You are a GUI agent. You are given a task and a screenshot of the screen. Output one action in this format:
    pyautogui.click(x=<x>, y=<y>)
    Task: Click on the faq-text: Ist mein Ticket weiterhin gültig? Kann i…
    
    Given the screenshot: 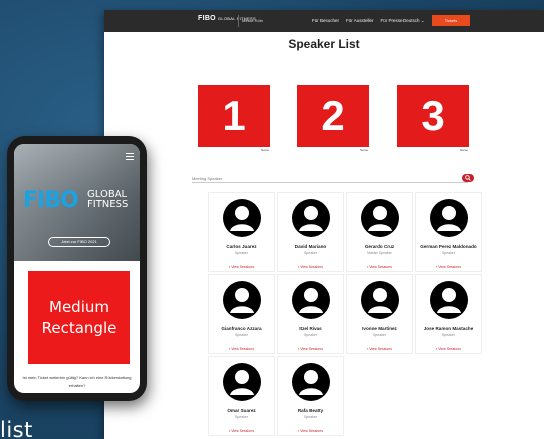 What is the action you would take?
    pyautogui.click(x=77, y=382)
    